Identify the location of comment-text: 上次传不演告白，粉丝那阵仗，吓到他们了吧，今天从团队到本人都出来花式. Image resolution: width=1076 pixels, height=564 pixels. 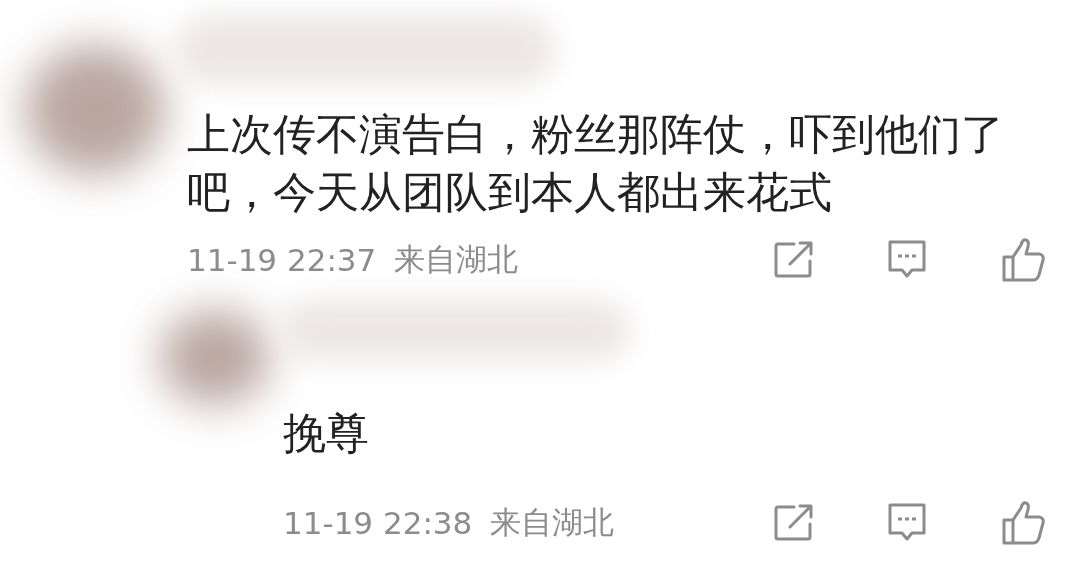
(596, 163).